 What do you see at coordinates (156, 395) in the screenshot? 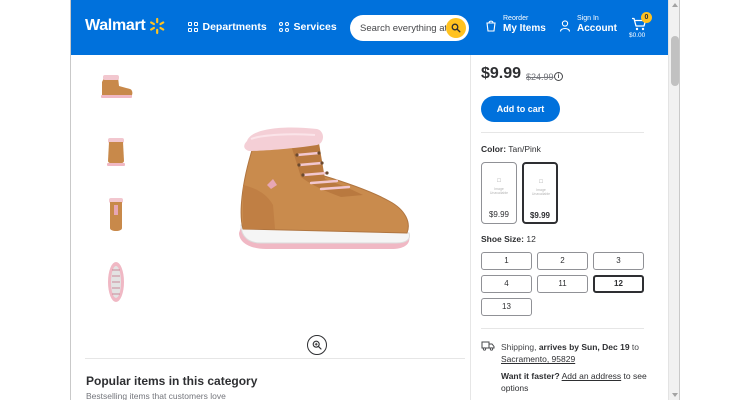
I see `popular-subtitle: Bestselling items that customers love` at bounding box center [156, 395].